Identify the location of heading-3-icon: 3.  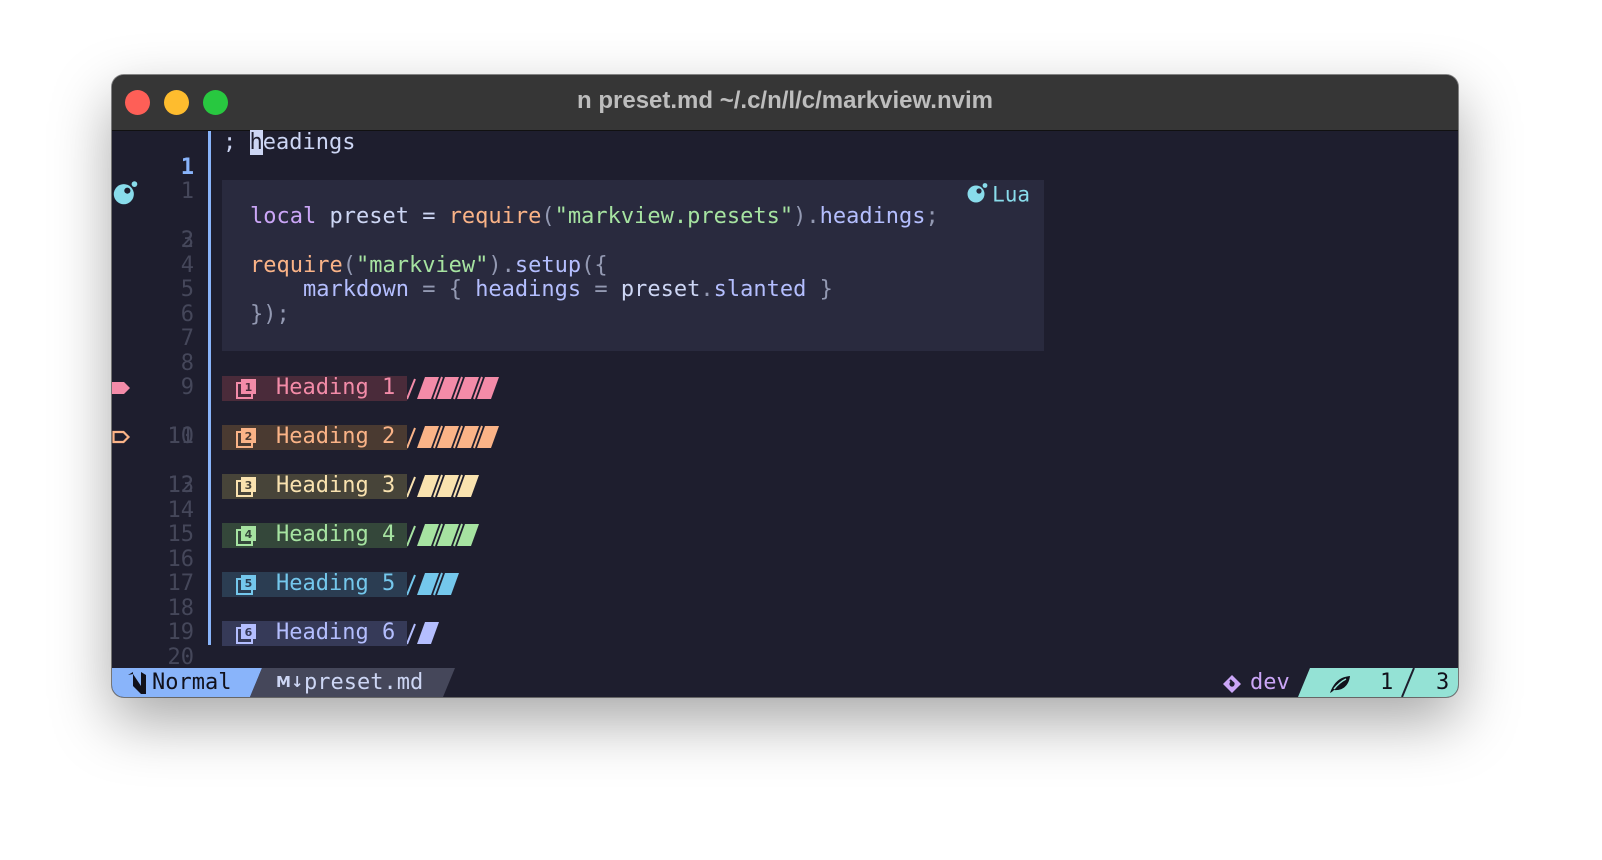
(246, 487).